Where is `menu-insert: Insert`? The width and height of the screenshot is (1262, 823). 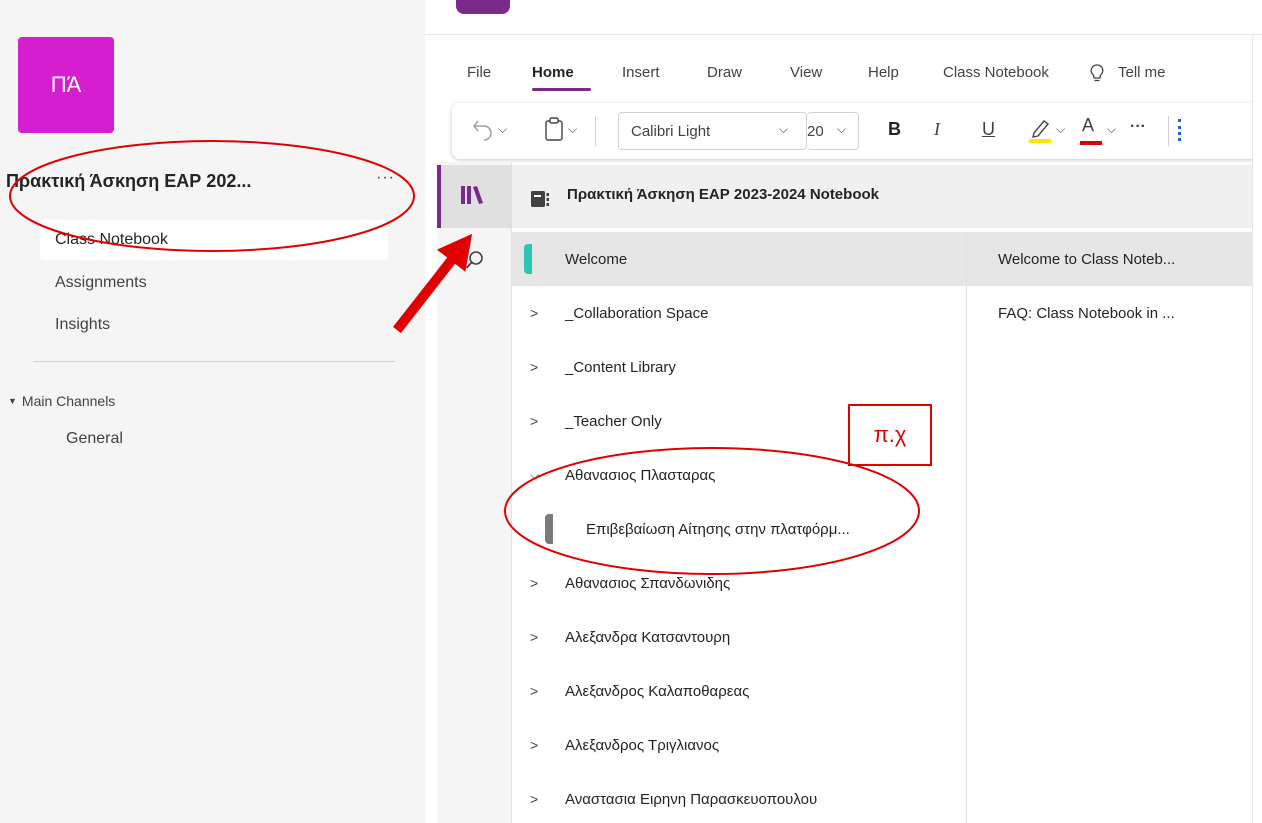
menu-insert: Insert is located at coordinates (641, 72).